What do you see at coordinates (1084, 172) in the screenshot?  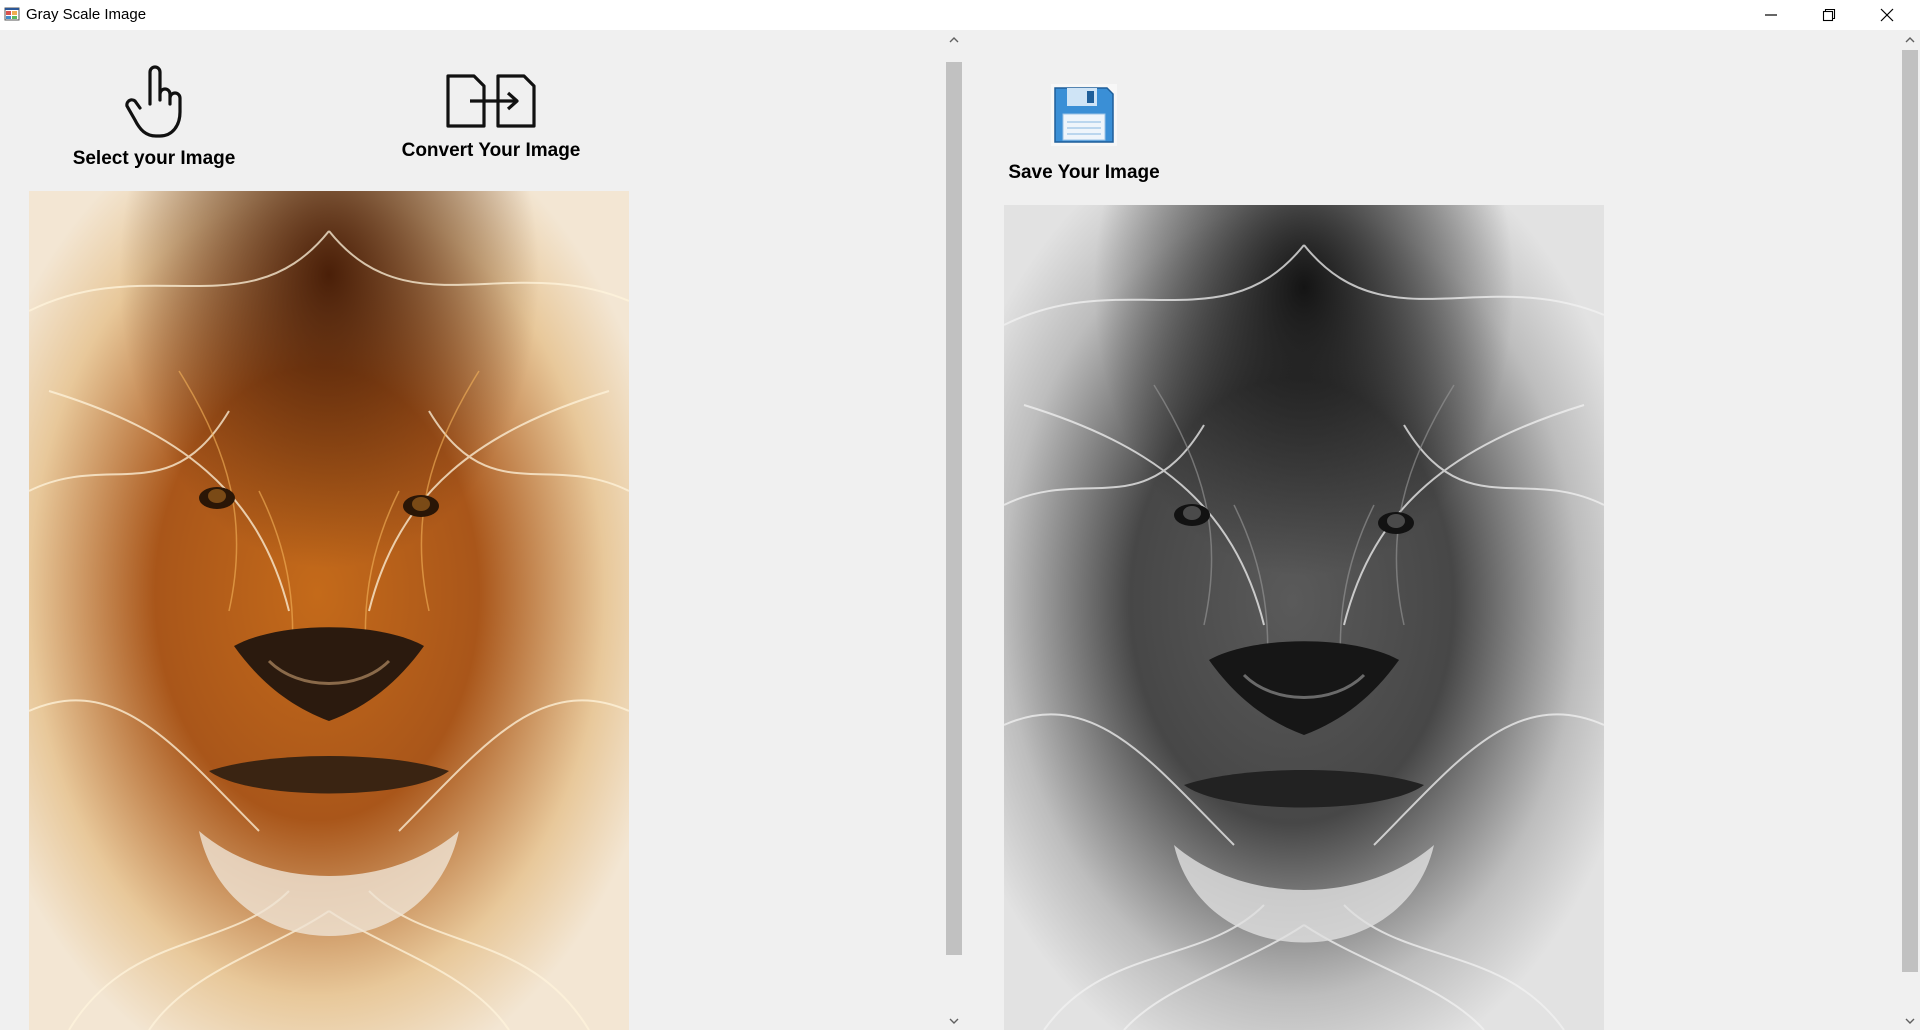 I see `save-image-label: Save Your Image` at bounding box center [1084, 172].